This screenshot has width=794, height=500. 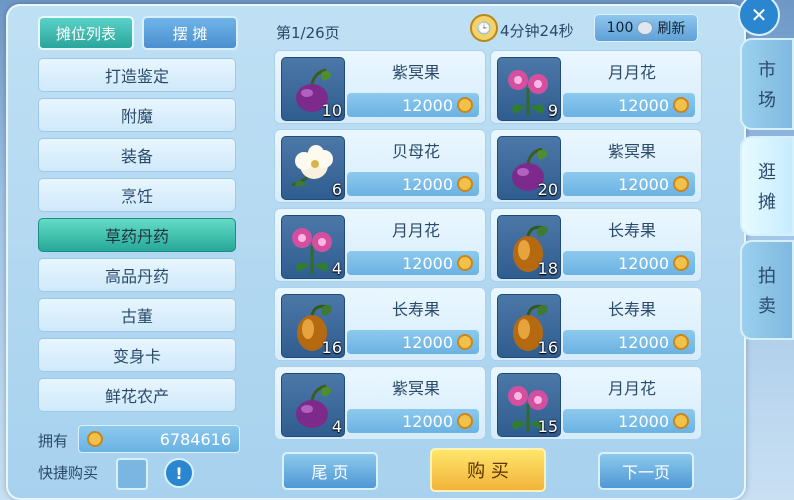 I want to click on purple-plum-icon: 4, so click(x=313, y=405).